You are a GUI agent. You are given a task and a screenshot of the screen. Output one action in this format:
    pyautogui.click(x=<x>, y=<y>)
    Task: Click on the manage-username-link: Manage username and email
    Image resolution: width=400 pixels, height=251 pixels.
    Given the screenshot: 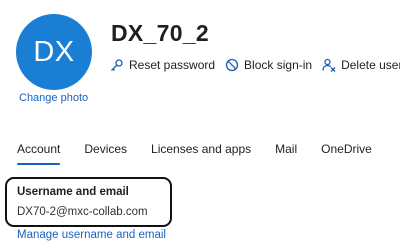 What is the action you would take?
    pyautogui.click(x=91, y=235)
    